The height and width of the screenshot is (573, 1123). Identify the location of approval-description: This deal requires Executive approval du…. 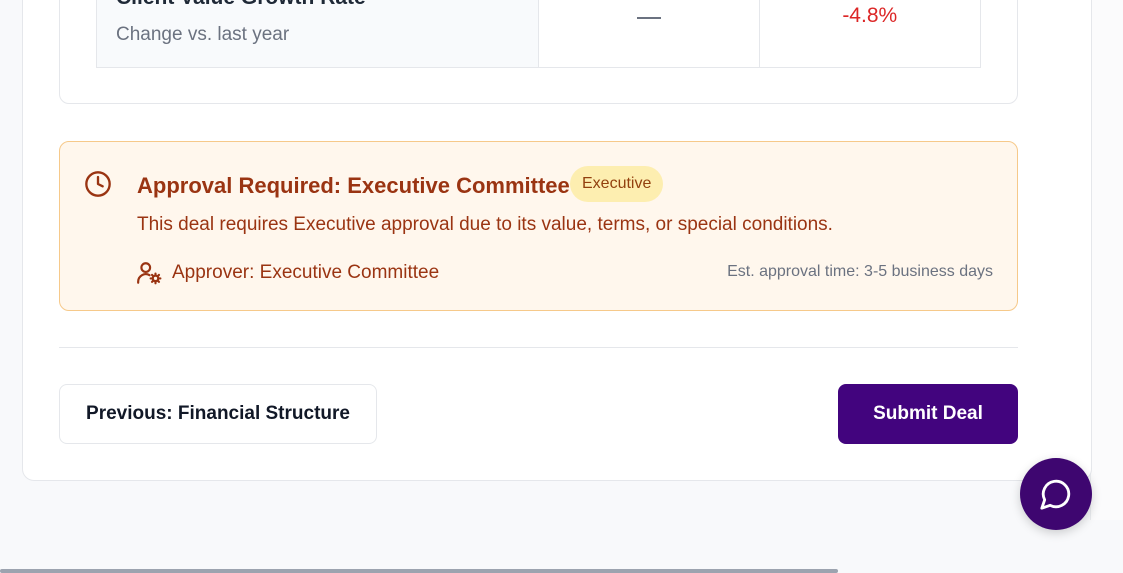
(485, 224).